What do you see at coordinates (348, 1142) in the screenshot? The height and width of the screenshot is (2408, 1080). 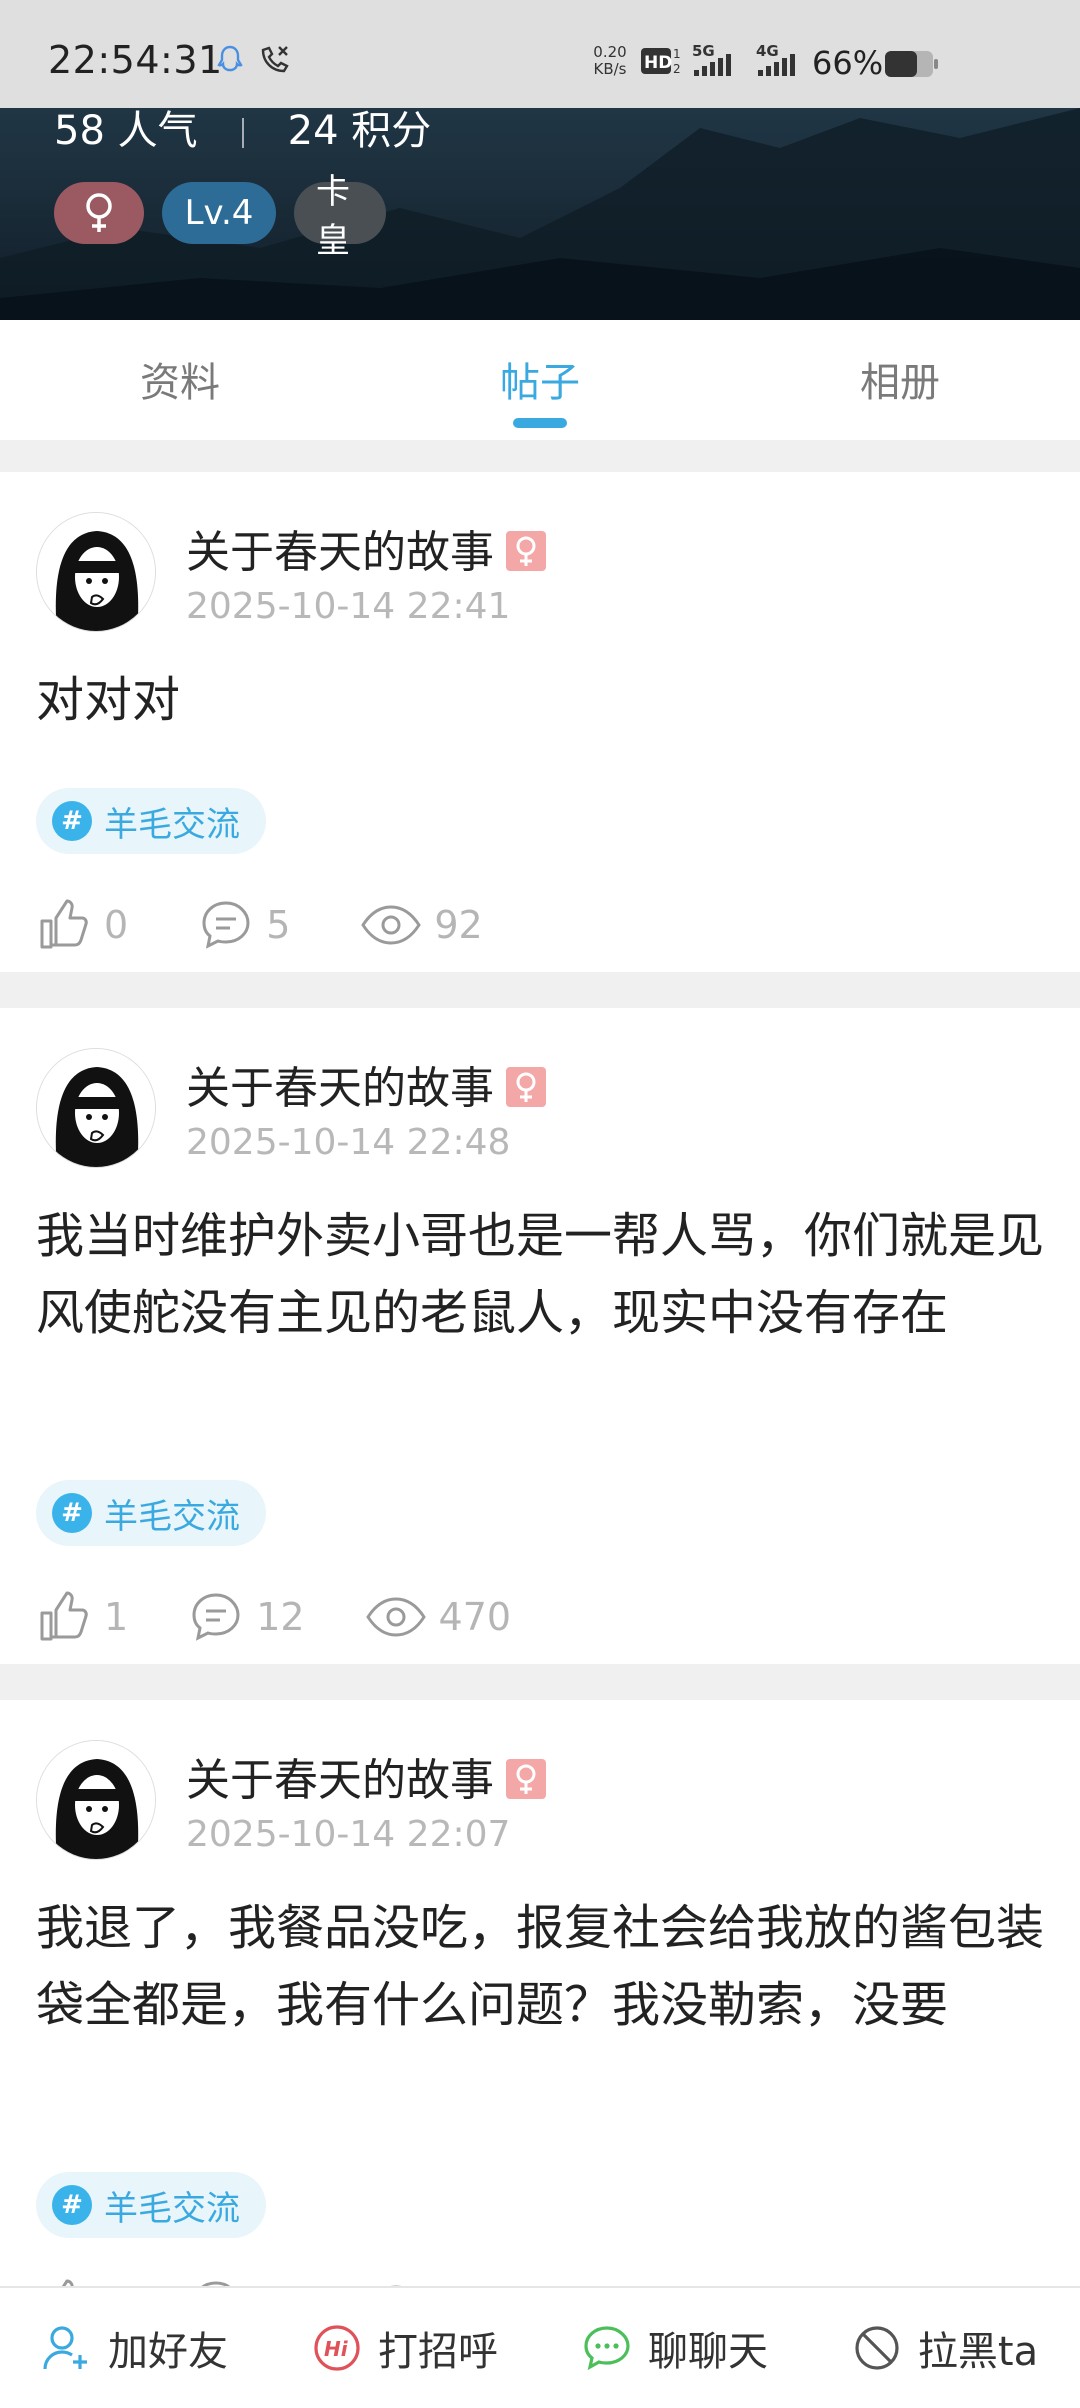 I see `post-time: 2025-10-14 22:48` at bounding box center [348, 1142].